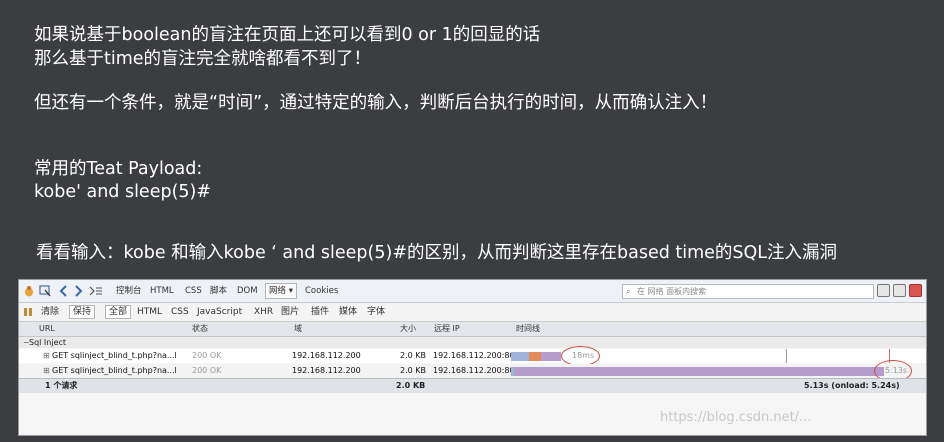  Describe the element at coordinates (528, 329) in the screenshot. I see `column-timeline: 时间线` at that location.